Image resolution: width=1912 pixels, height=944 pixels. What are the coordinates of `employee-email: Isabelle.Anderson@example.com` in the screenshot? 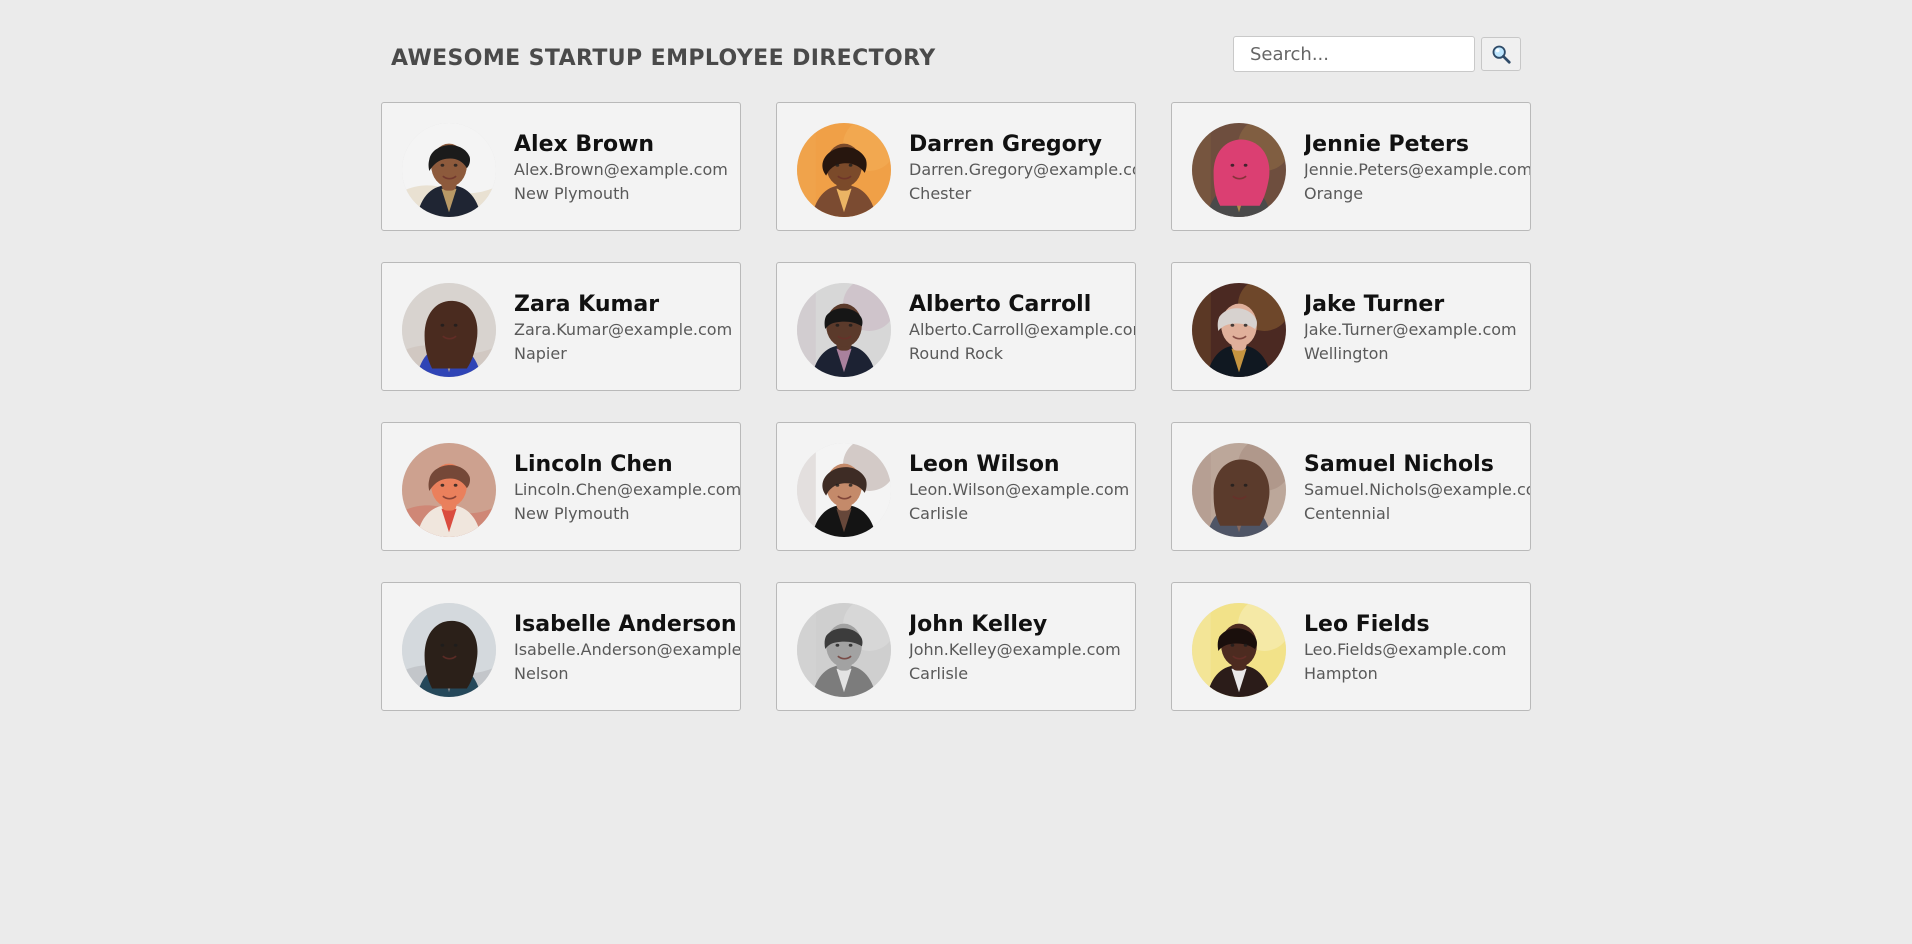 It's located at (627, 649).